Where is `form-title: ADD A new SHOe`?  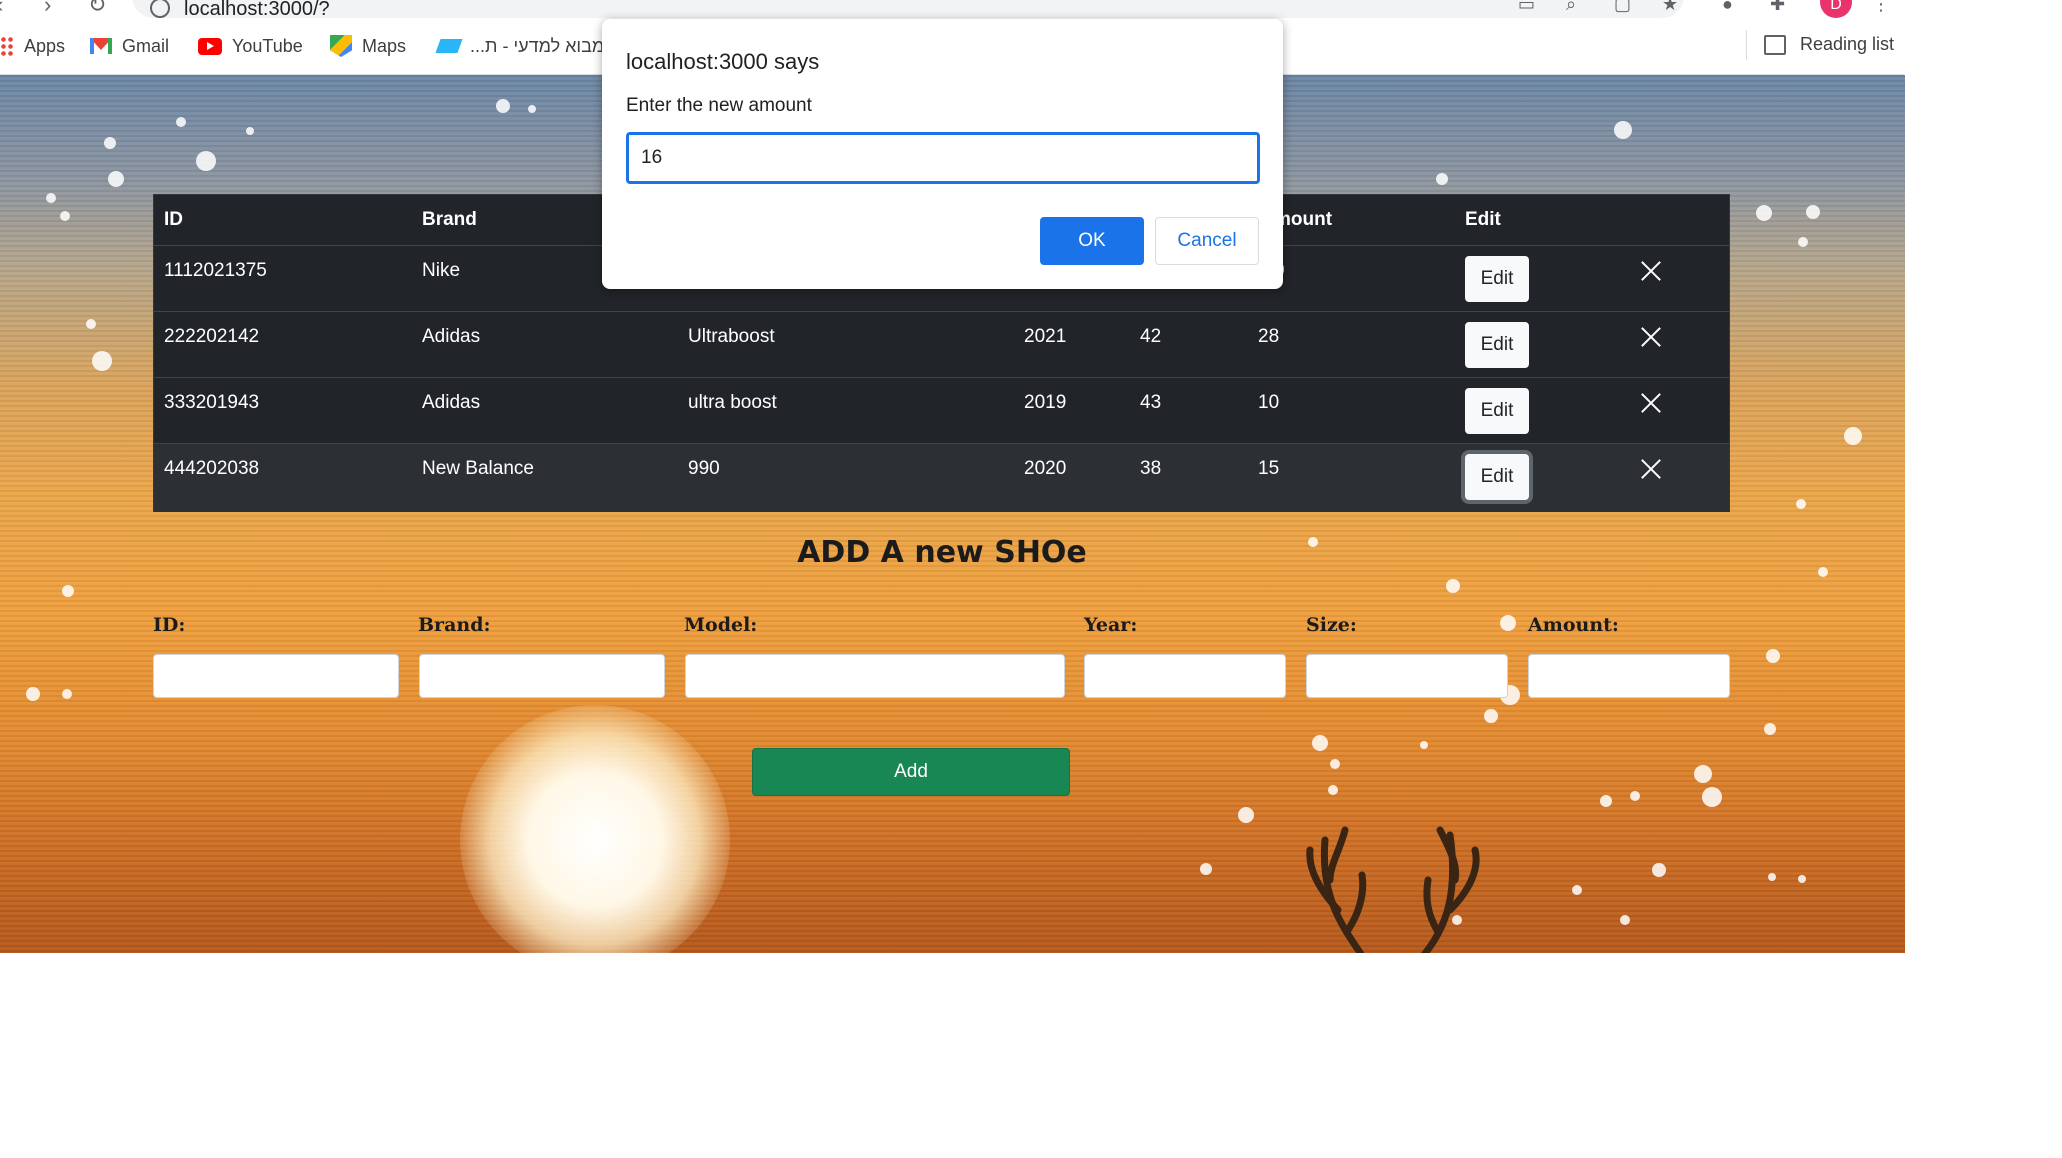 form-title: ADD A new SHOe is located at coordinates (942, 552).